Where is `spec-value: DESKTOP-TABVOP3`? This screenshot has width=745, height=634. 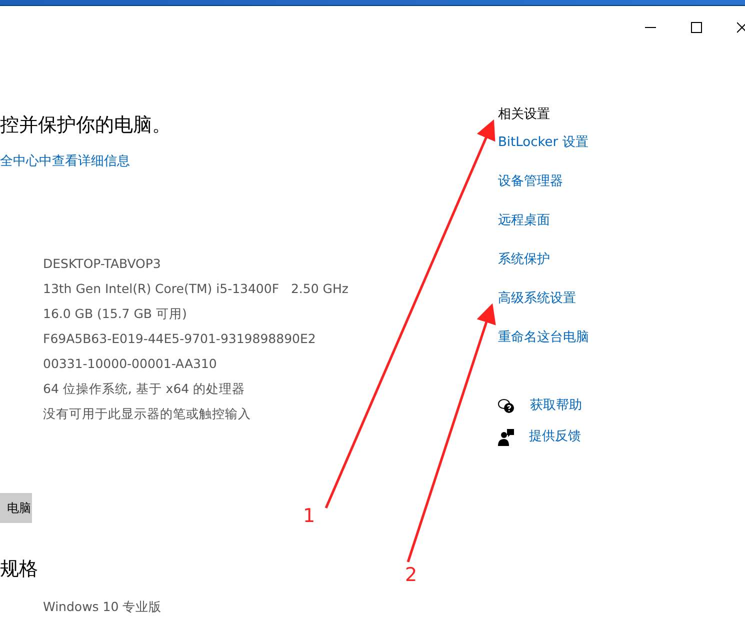
spec-value: DESKTOP-TABVOP3 is located at coordinates (102, 264).